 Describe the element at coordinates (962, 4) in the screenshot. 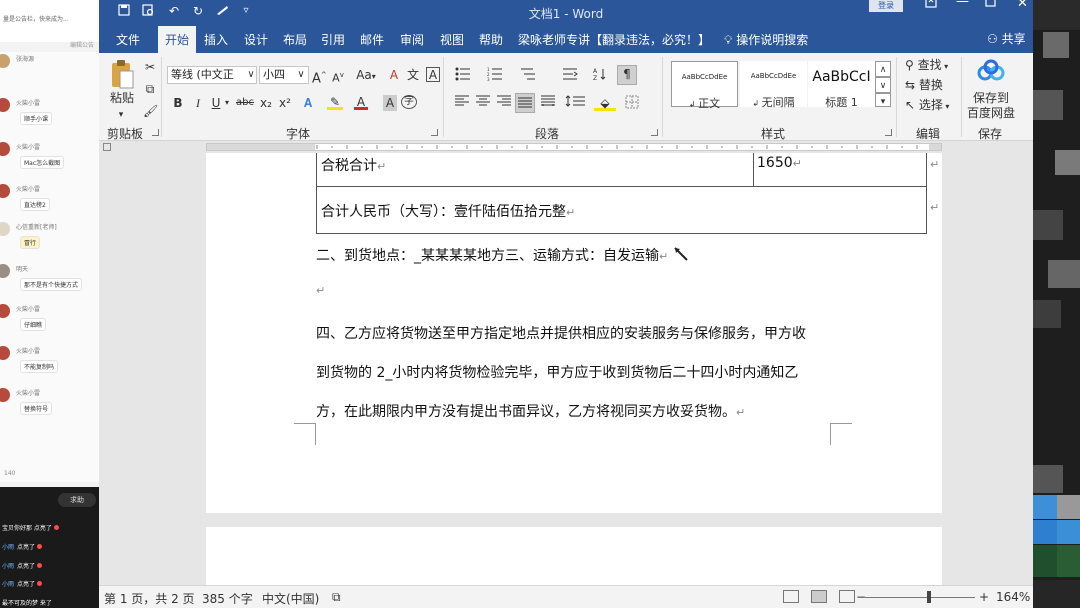

I see `minimize-button: —` at that location.